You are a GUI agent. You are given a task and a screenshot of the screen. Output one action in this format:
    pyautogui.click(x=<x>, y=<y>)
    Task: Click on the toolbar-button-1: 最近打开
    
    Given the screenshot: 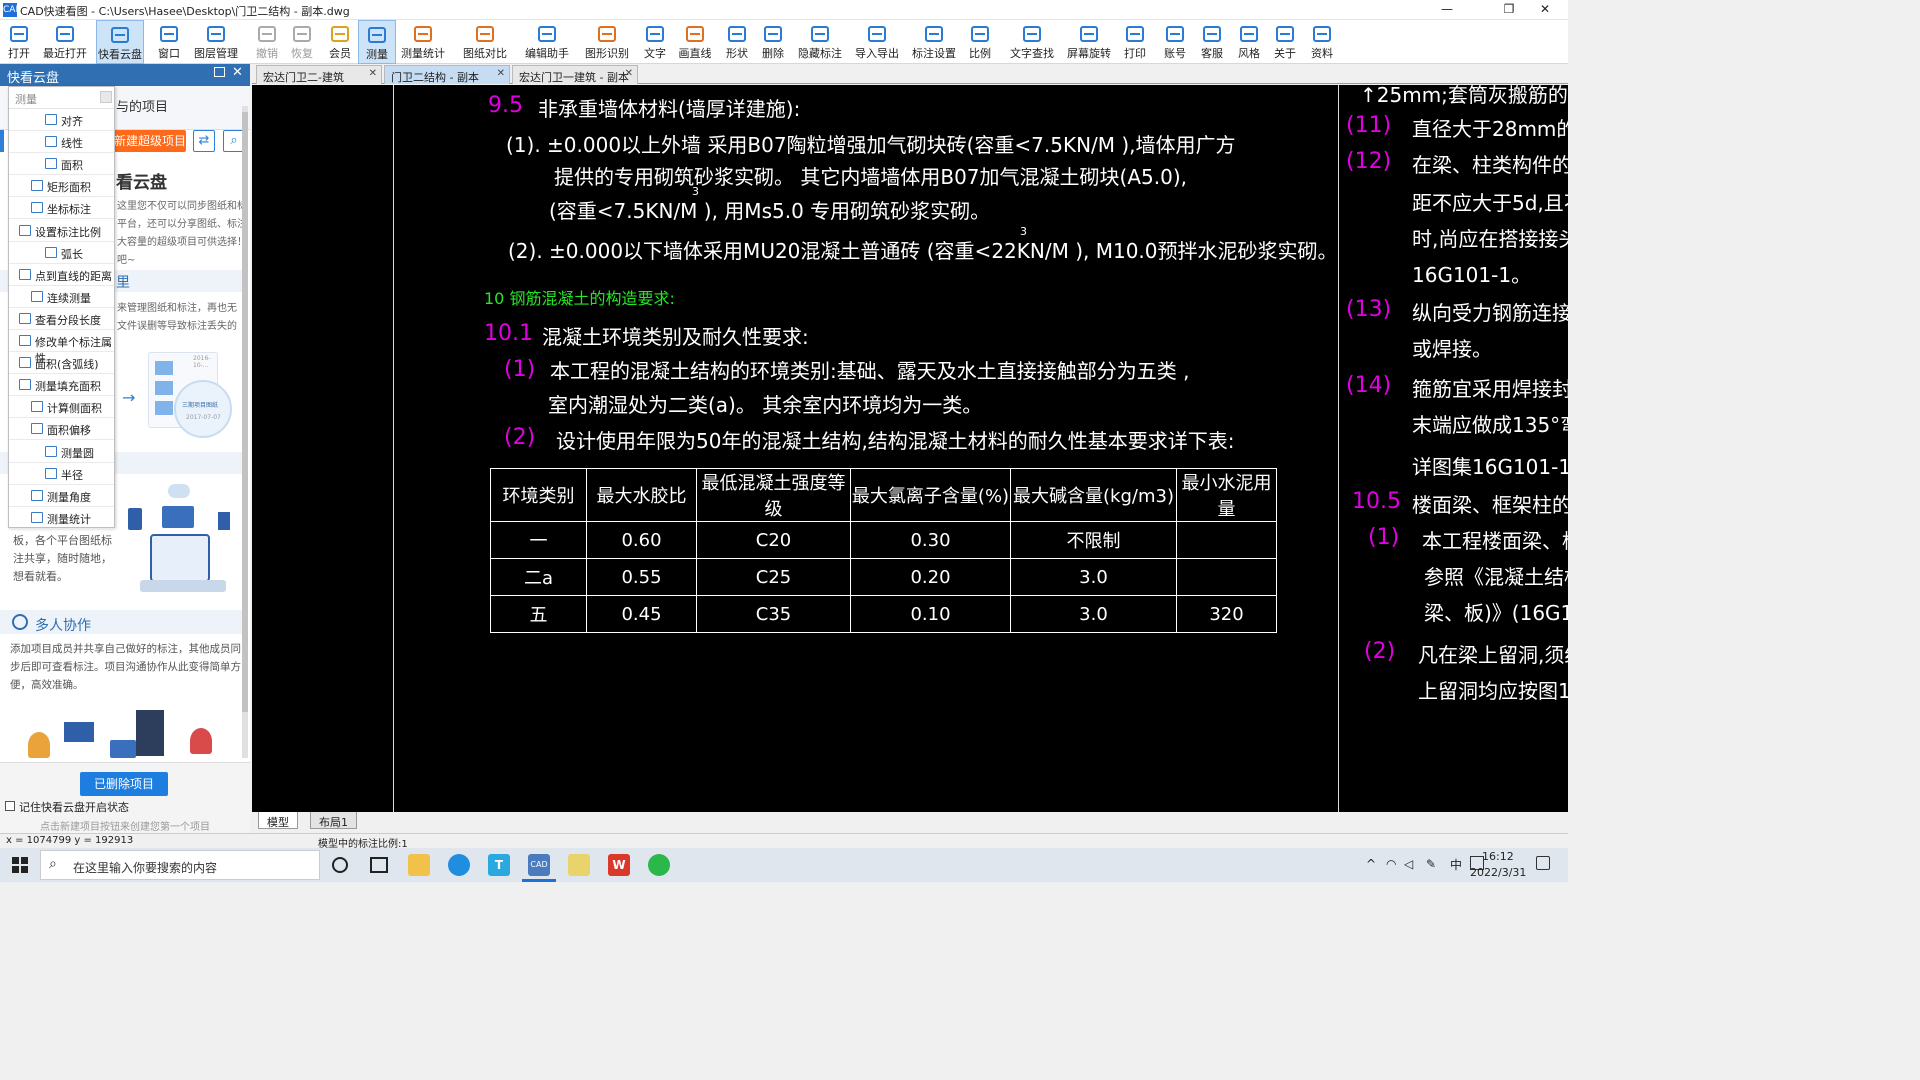 What is the action you would take?
    pyautogui.click(x=65, y=42)
    